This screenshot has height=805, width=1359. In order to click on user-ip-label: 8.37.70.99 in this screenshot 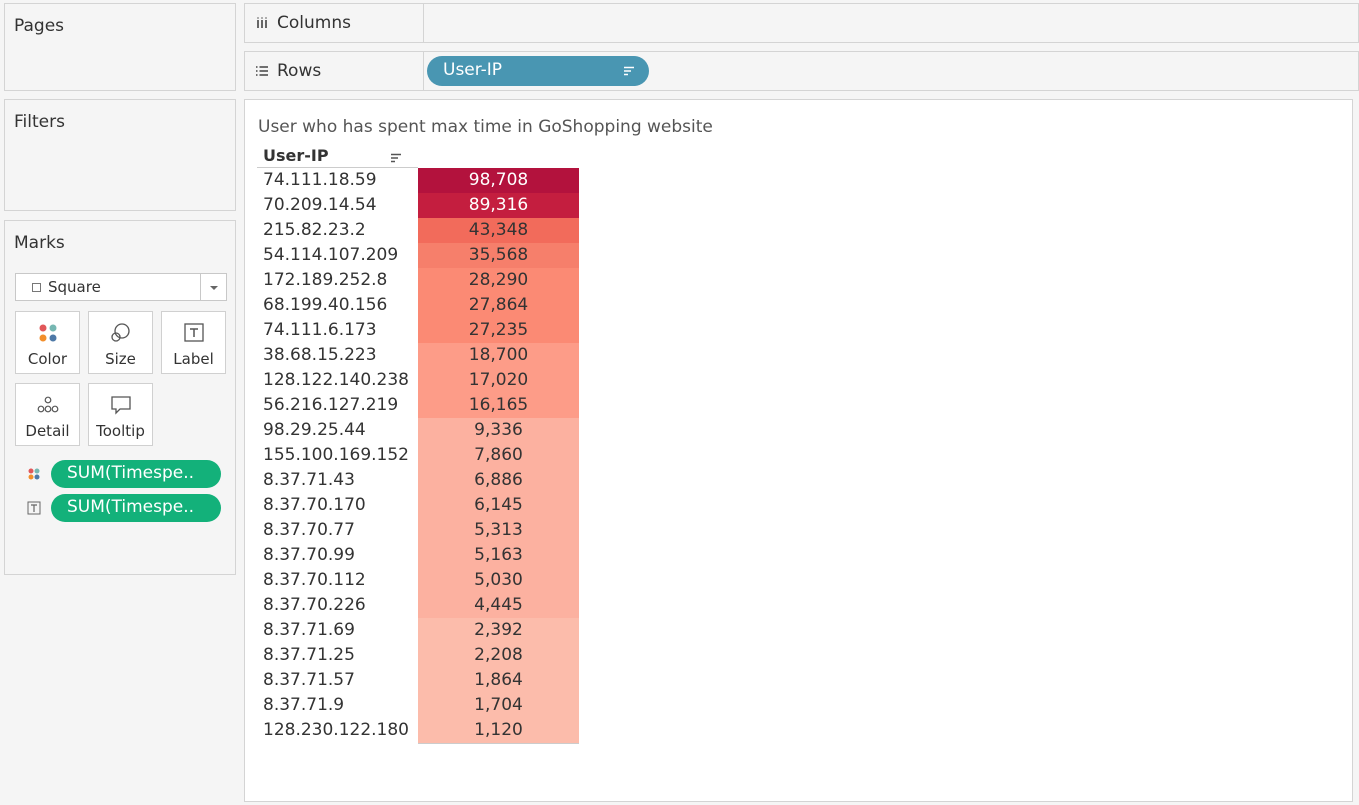, I will do `click(309, 555)`.